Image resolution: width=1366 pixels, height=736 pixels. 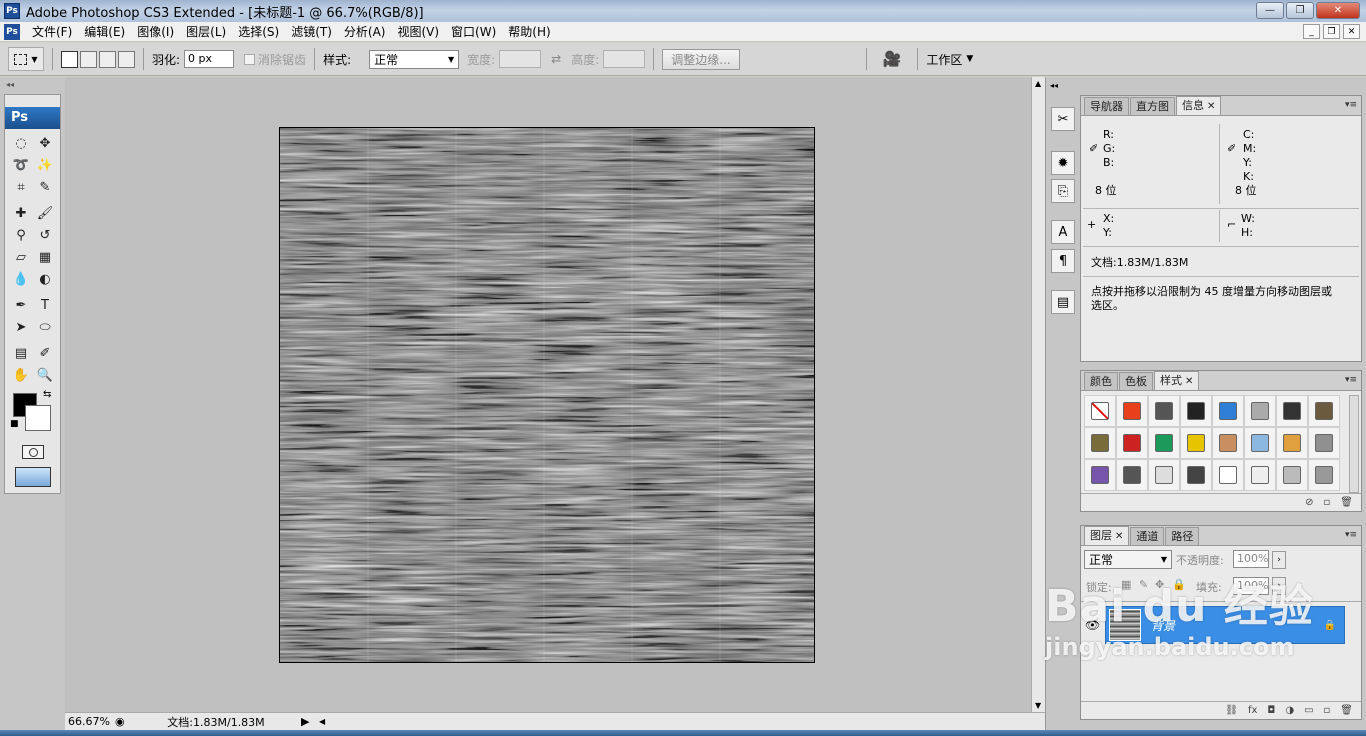 I want to click on opacity-input: 100%, so click(x=1251, y=559).